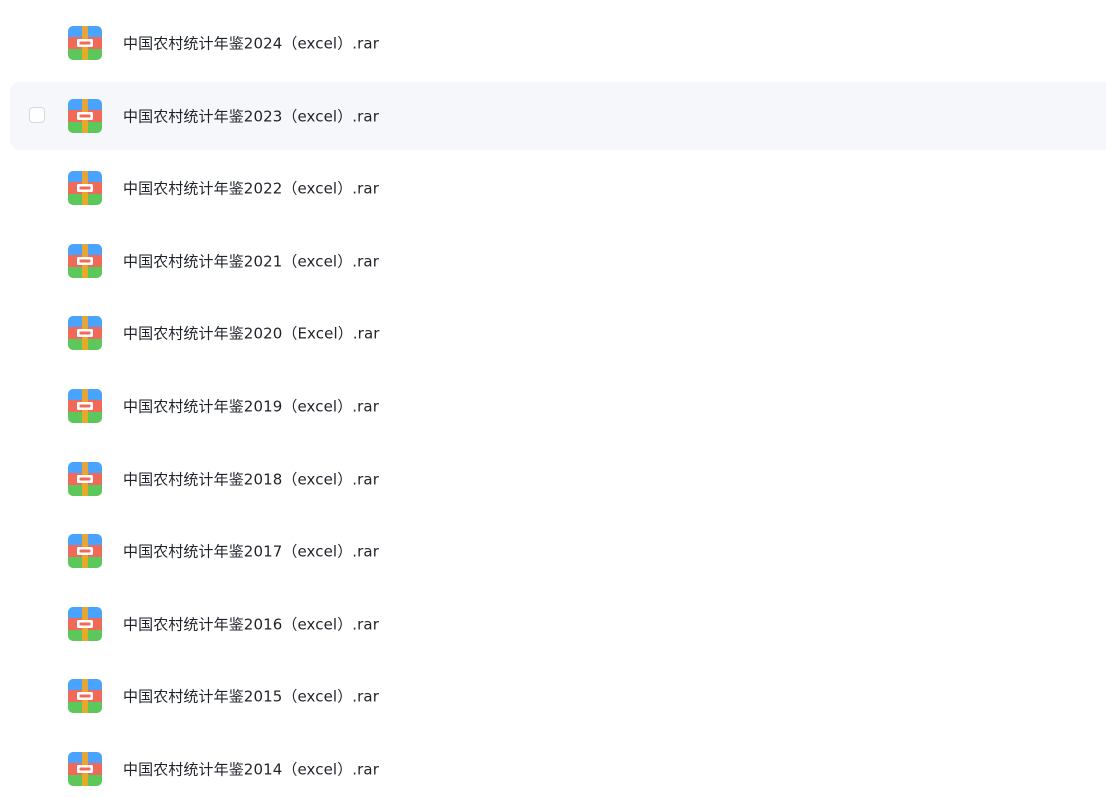 Image resolution: width=1106 pixels, height=798 pixels. I want to click on file-name: 中国农村统计年鉴2014（excel）.rar, so click(251, 769).